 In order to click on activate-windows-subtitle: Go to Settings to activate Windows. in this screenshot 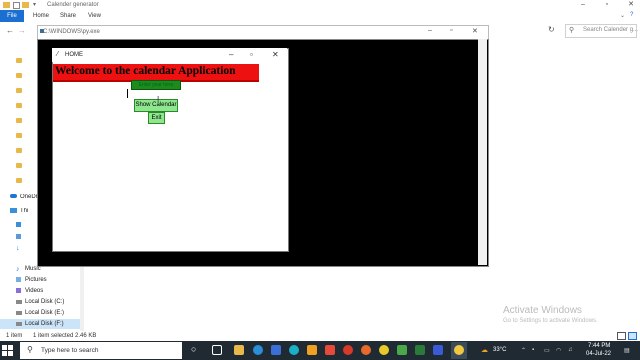, I will do `click(550, 321)`.